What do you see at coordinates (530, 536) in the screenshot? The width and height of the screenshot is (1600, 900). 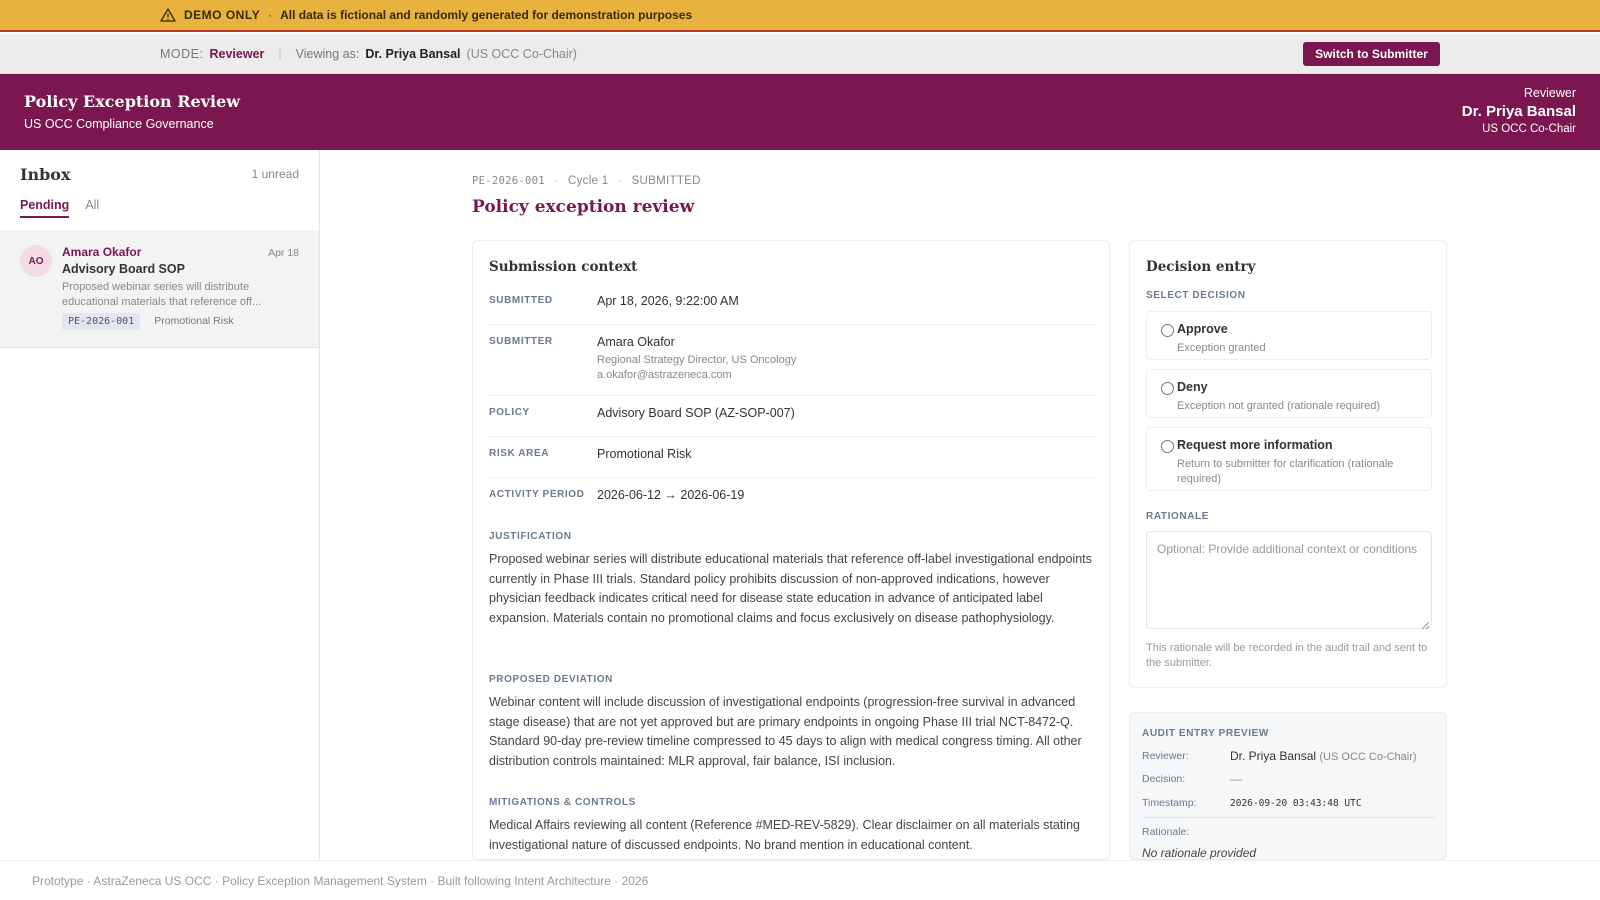 I see `justification-label: JUSTIFICATION` at bounding box center [530, 536].